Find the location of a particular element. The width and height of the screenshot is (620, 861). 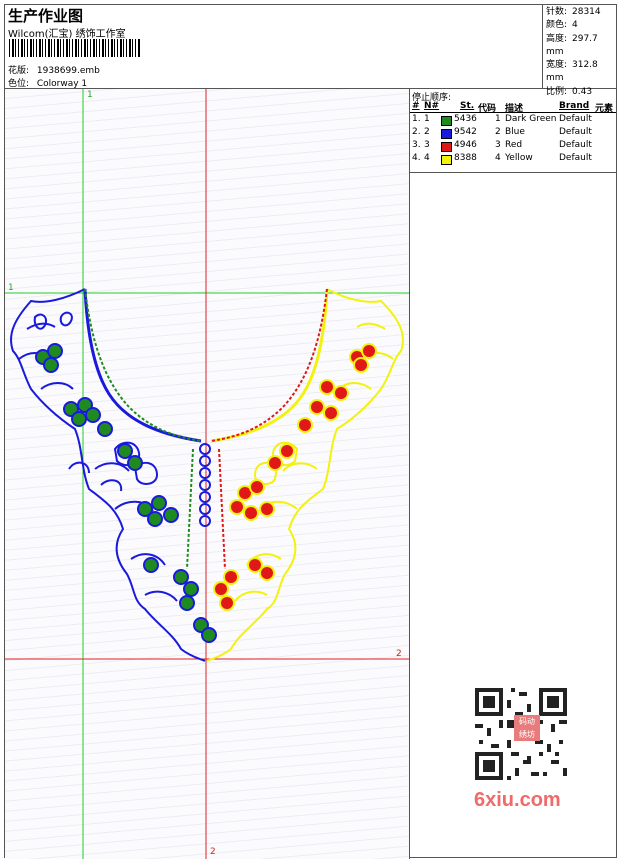

row-num: 2. is located at coordinates (416, 132).